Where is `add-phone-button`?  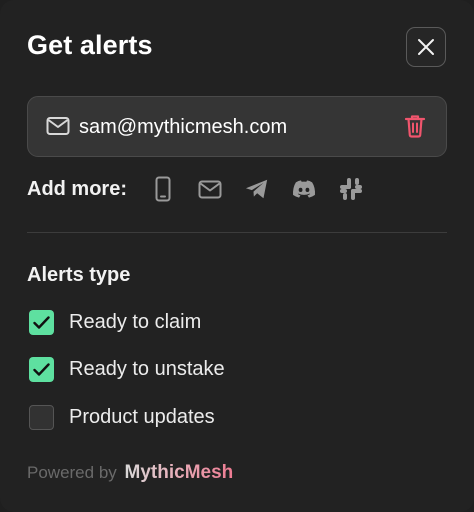 add-phone-button is located at coordinates (163, 189).